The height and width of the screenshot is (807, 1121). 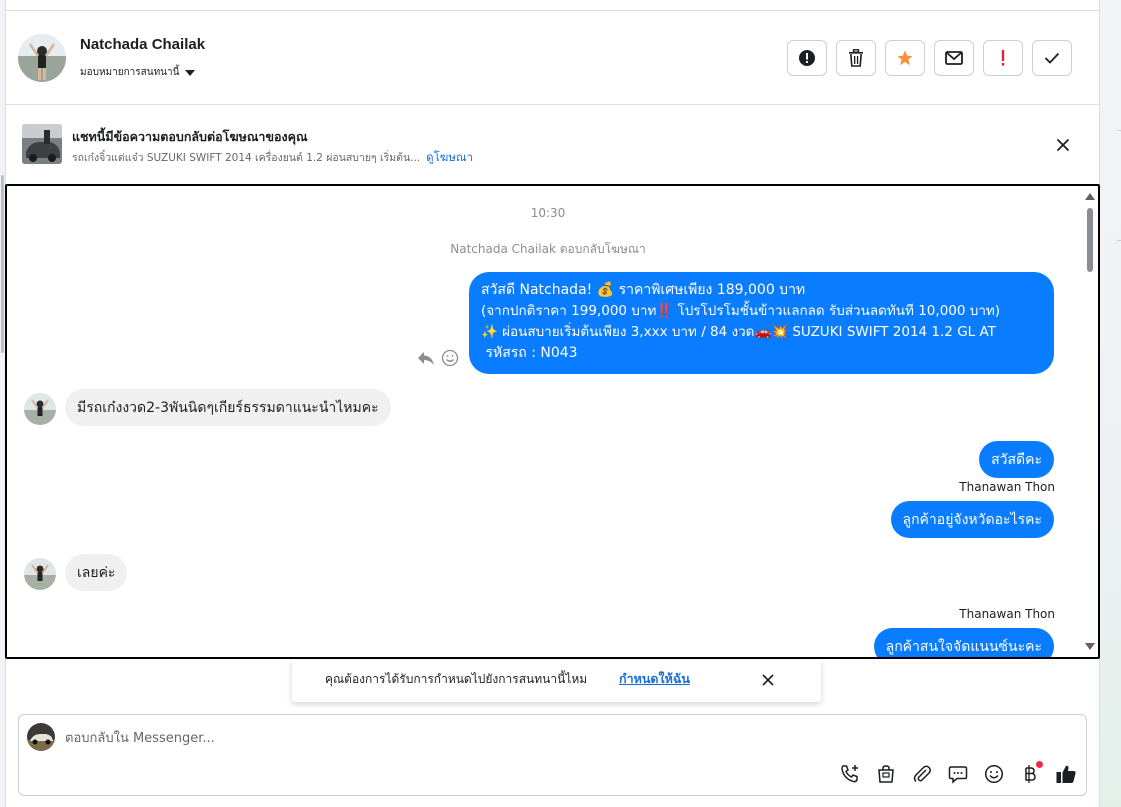 I want to click on saved-replies-button, so click(x=958, y=774).